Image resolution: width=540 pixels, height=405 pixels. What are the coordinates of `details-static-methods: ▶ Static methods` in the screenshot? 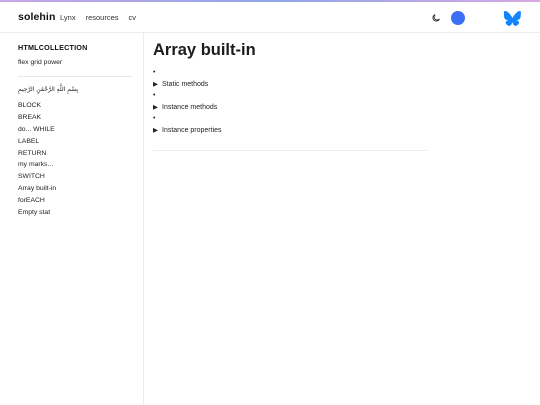 It's located at (181, 84).